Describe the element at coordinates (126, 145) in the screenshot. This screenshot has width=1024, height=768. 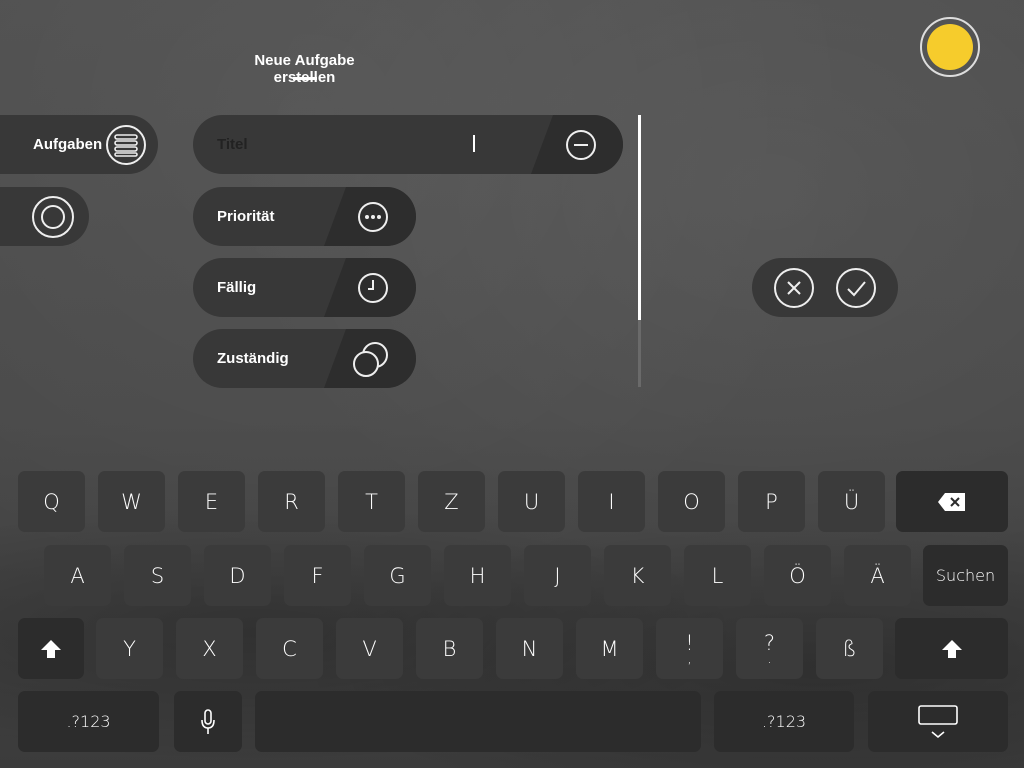
I see `list-icon` at that location.